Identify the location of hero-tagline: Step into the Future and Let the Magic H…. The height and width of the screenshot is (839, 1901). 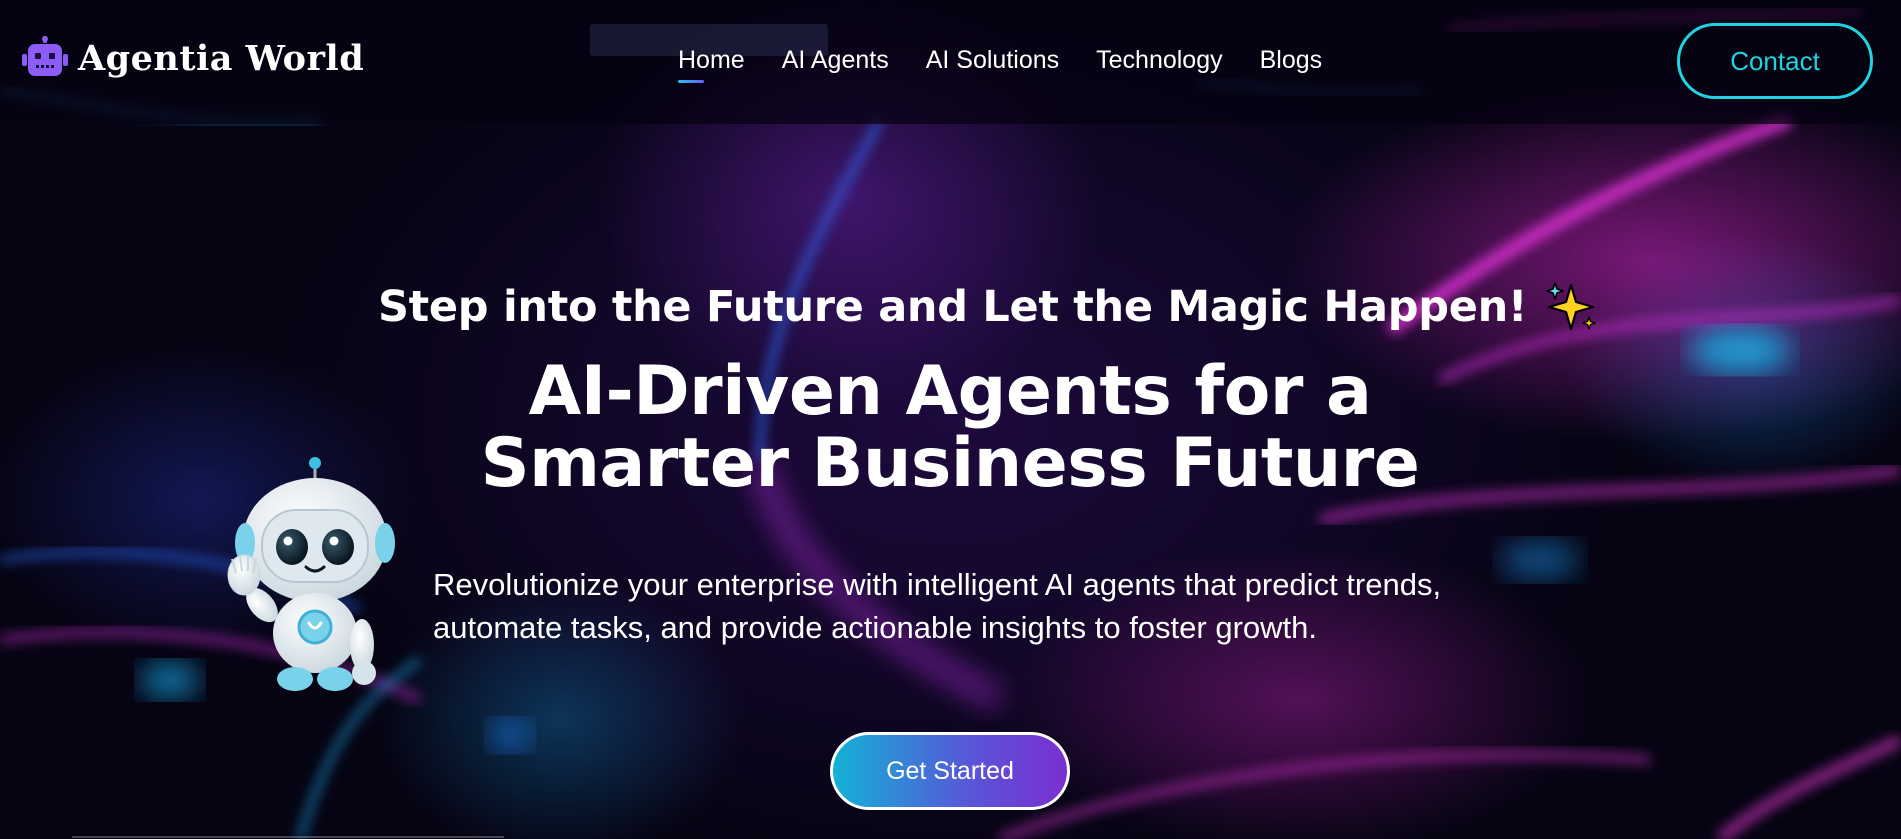
(987, 307).